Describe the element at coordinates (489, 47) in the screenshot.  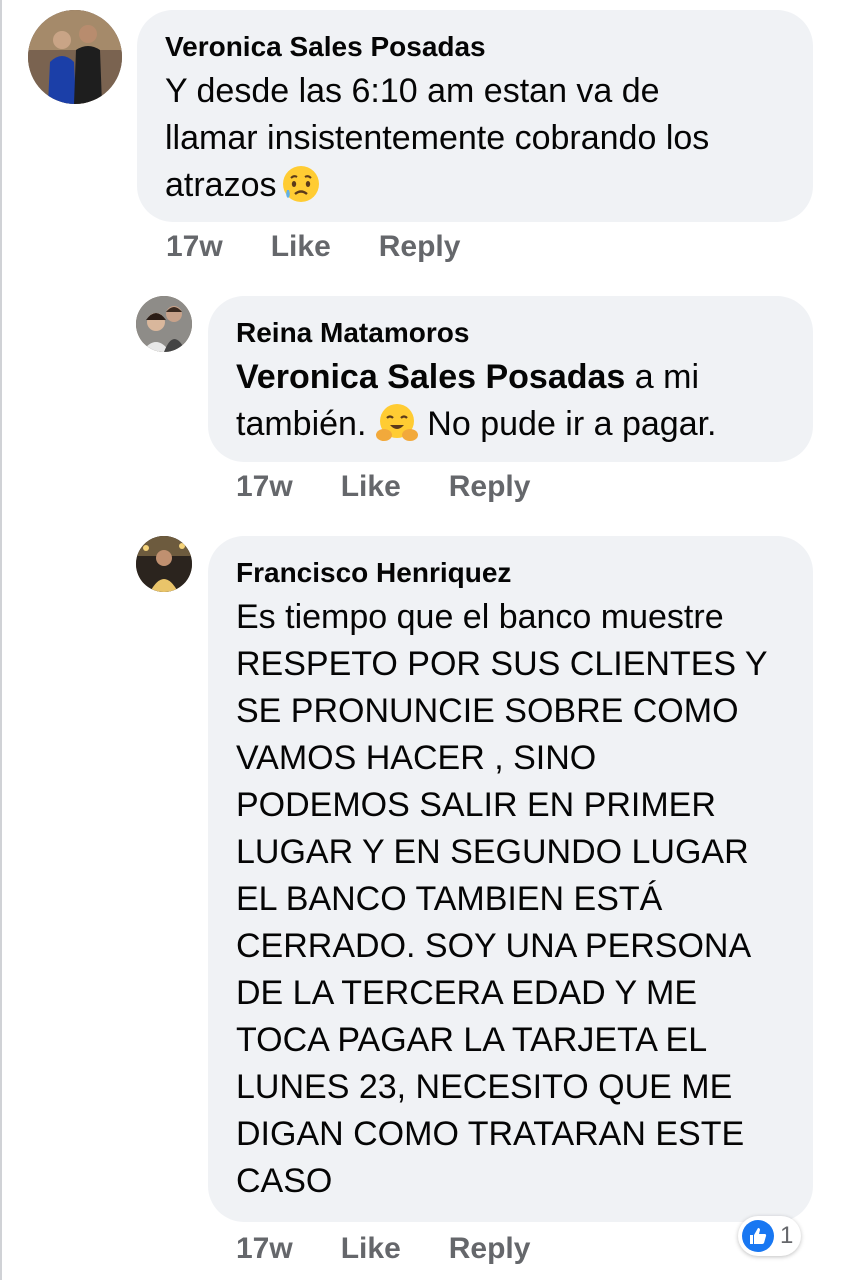
I see `comment-author: Veronica Sales Posadas` at that location.